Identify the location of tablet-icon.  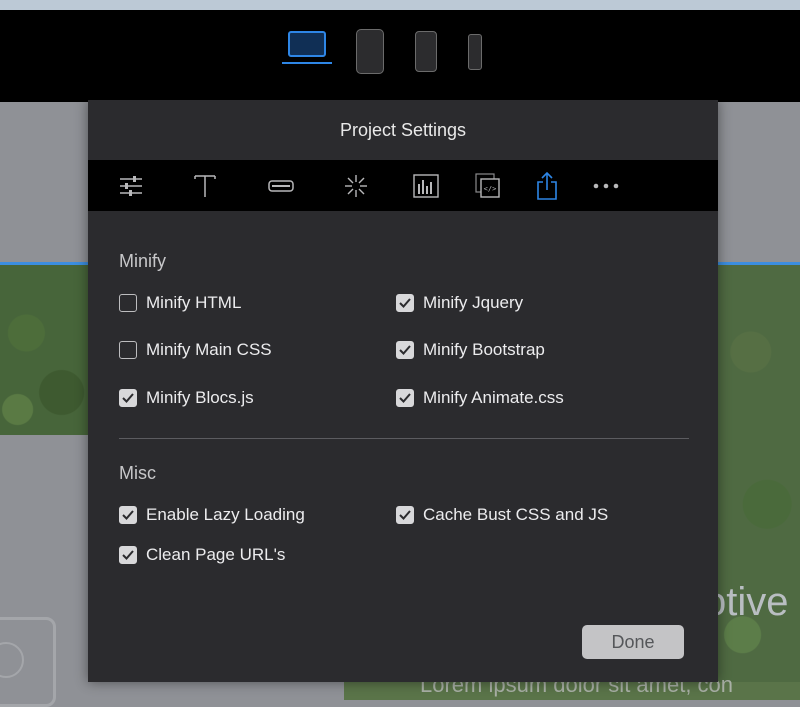
(370, 51).